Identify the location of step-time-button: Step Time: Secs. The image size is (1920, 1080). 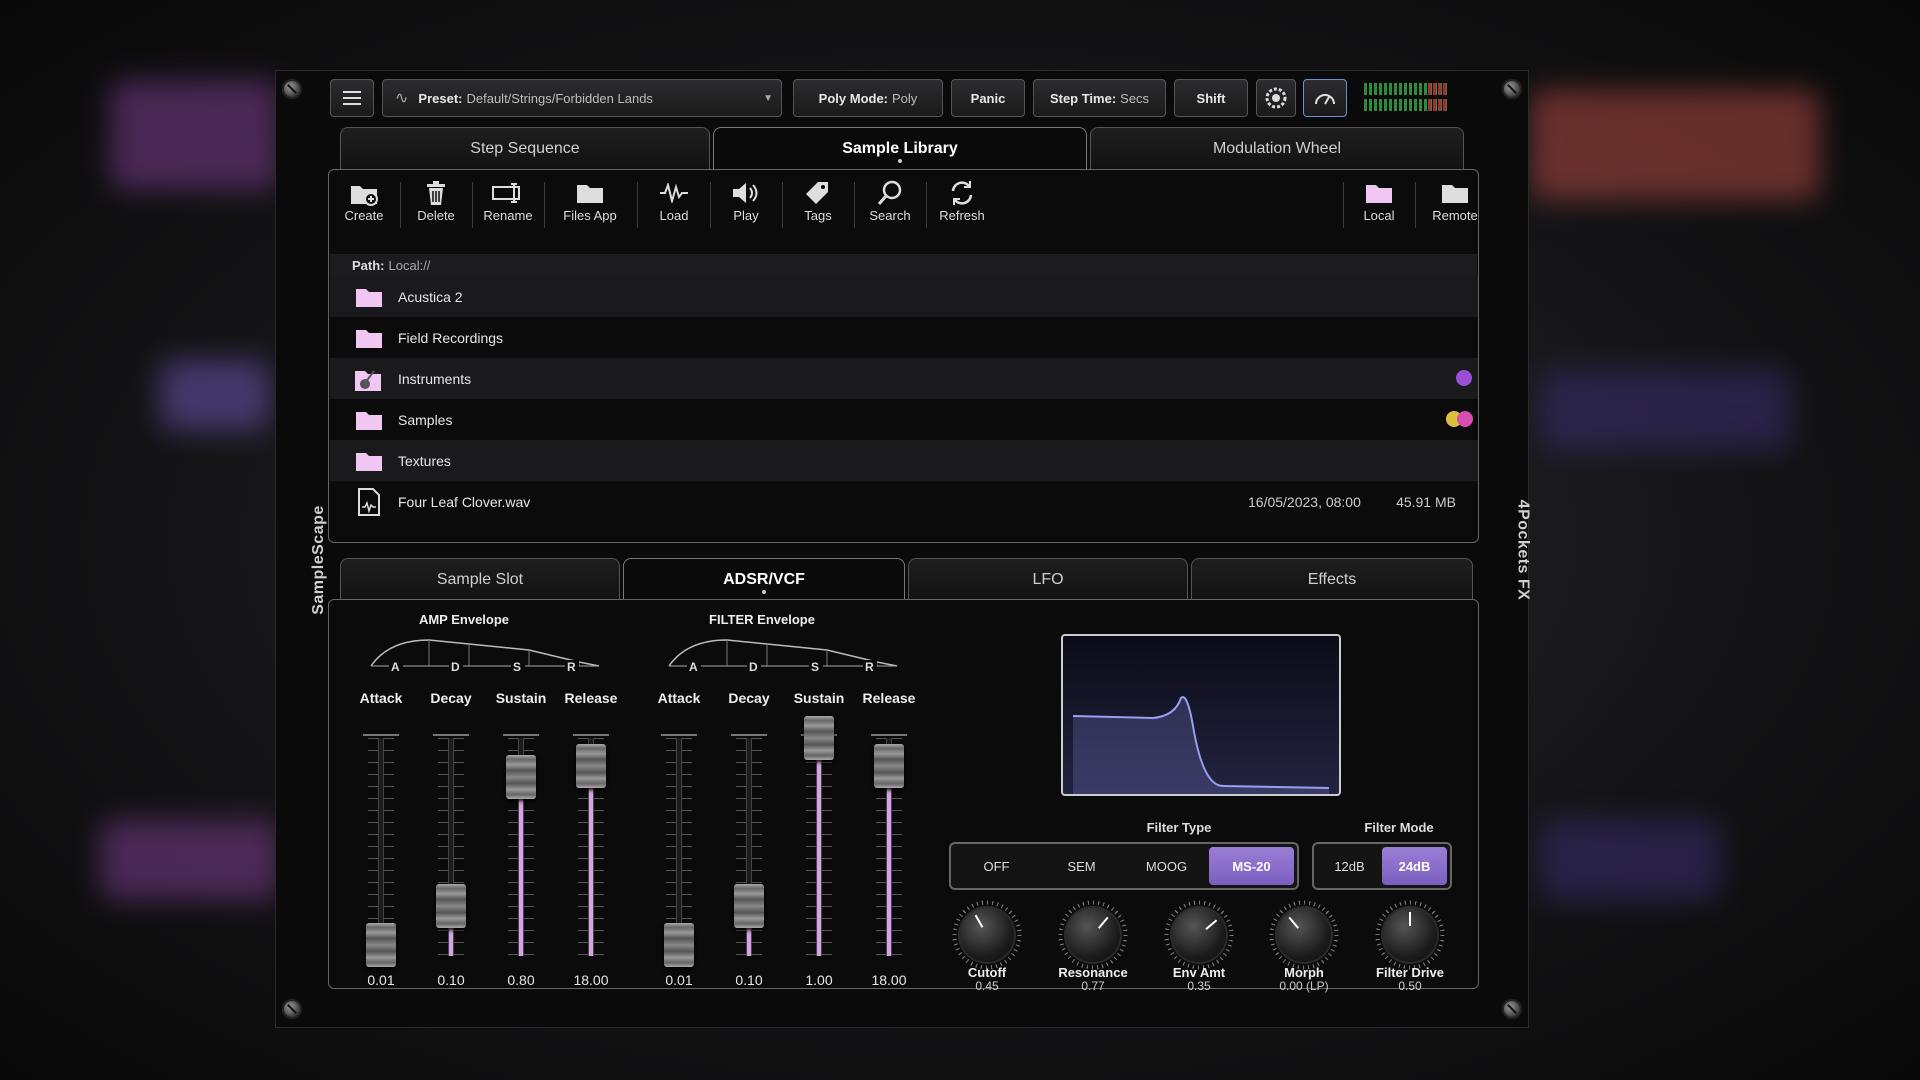
(1099, 98).